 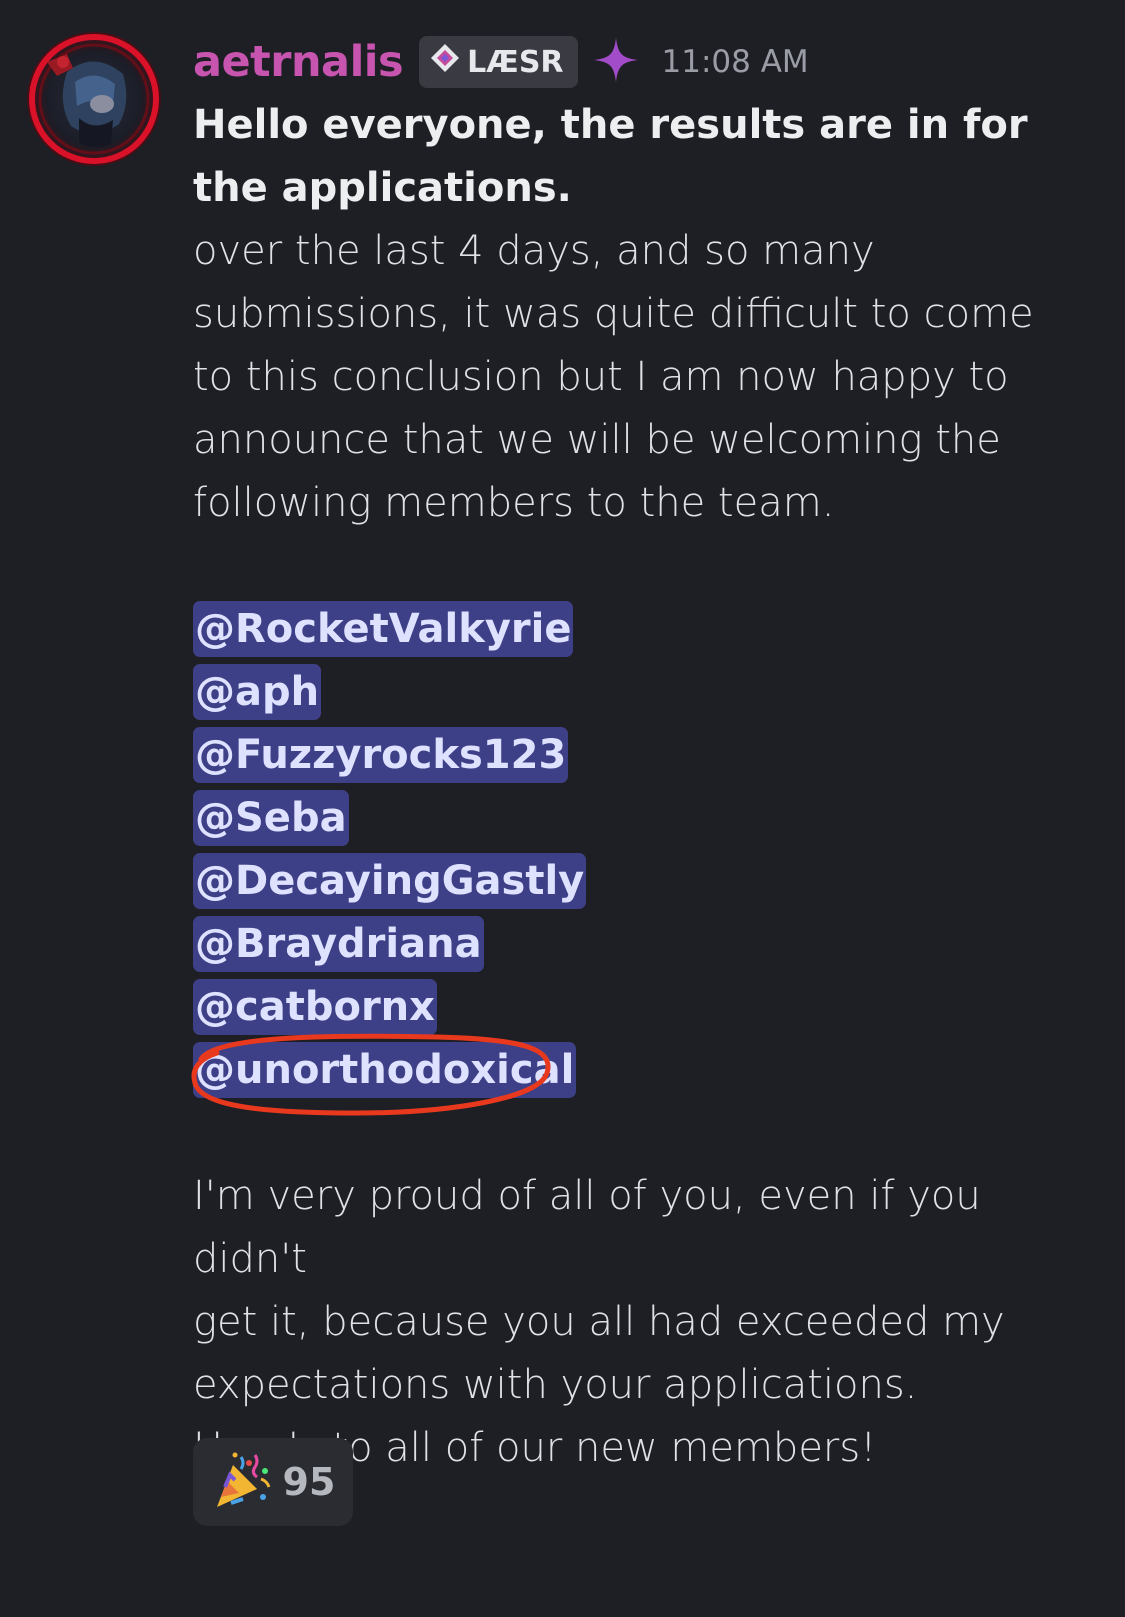 What do you see at coordinates (298, 62) in the screenshot?
I see `author-username: aetrnalis` at bounding box center [298, 62].